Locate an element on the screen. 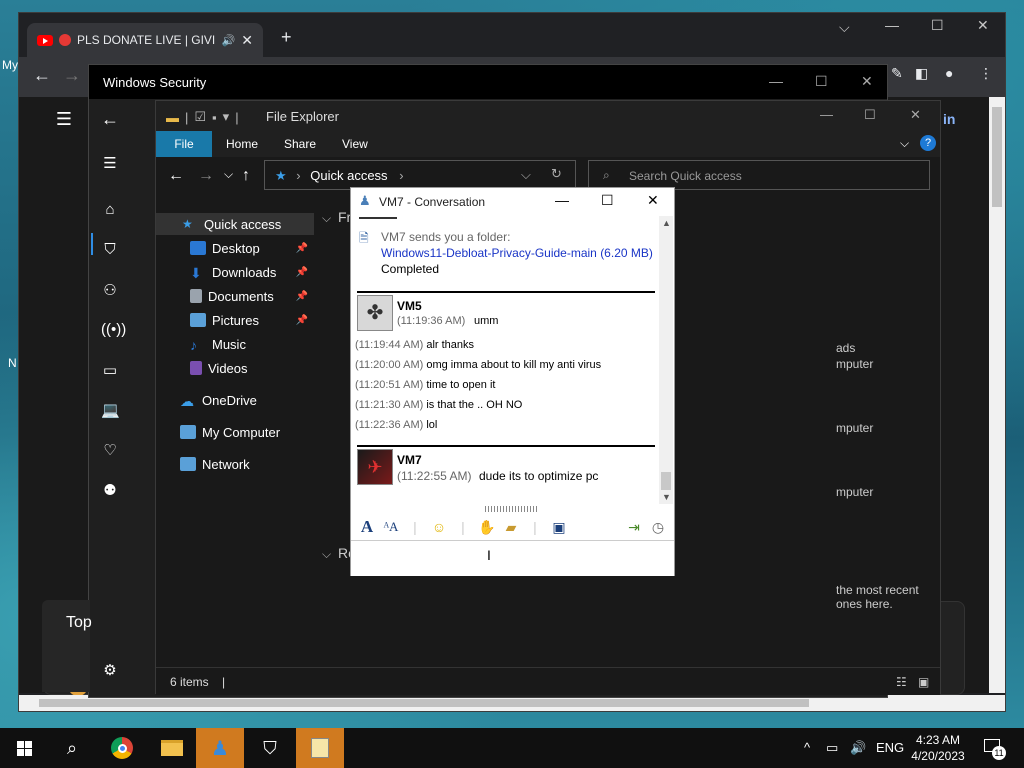  up-icon: ↑ is located at coordinates (246, 176).